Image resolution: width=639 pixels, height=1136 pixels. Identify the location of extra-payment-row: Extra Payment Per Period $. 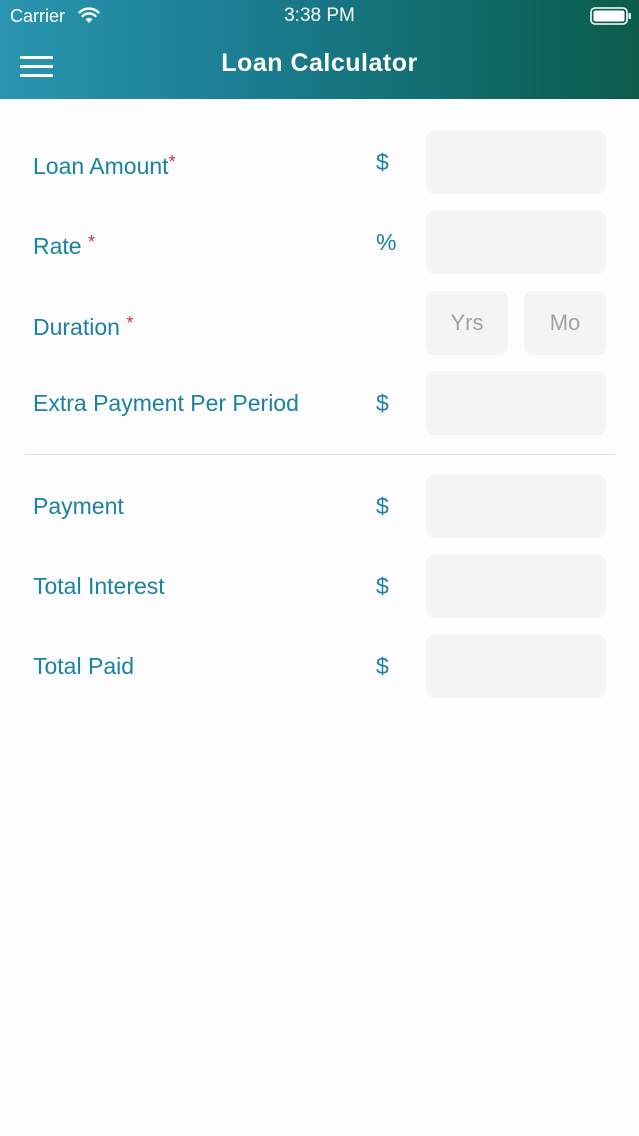
(319, 403).